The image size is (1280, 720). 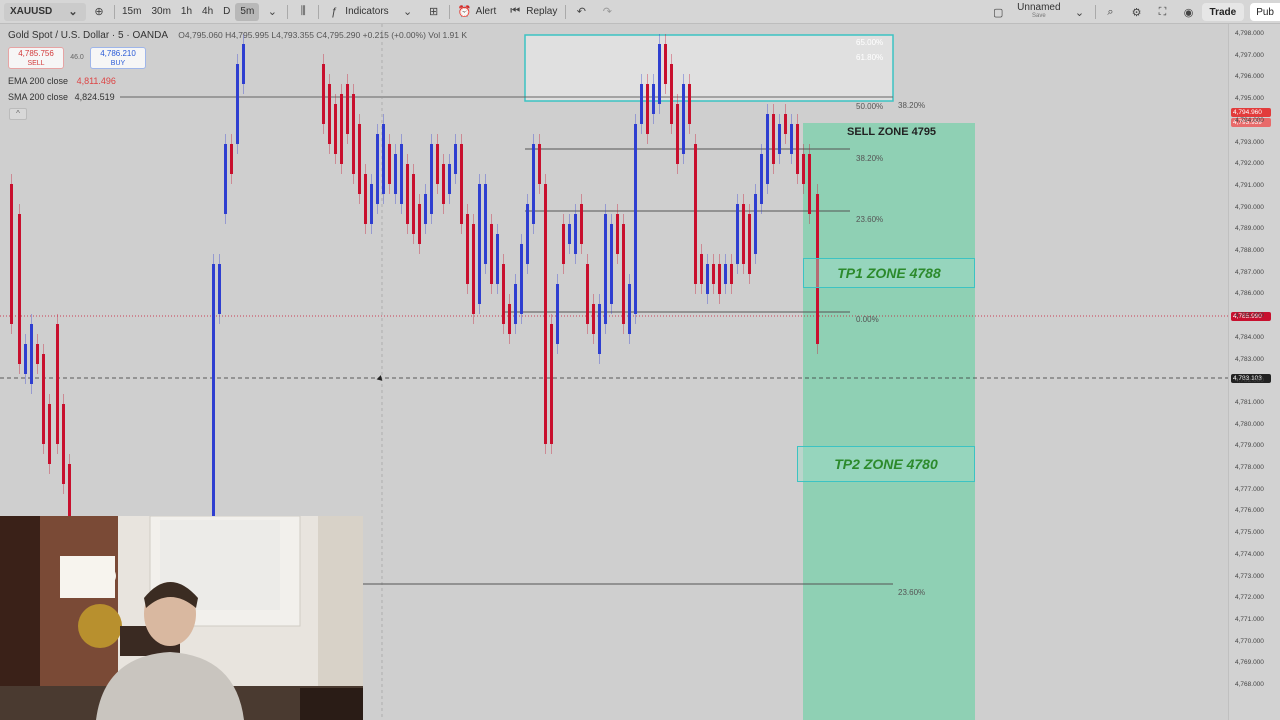 I want to click on sell-price: 4,785.756, so click(x=36, y=53).